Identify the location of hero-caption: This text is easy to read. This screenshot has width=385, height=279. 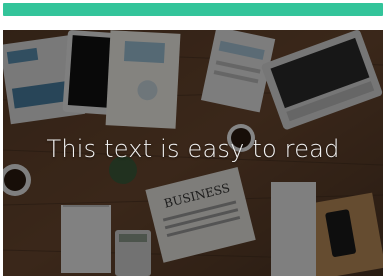
(193, 149).